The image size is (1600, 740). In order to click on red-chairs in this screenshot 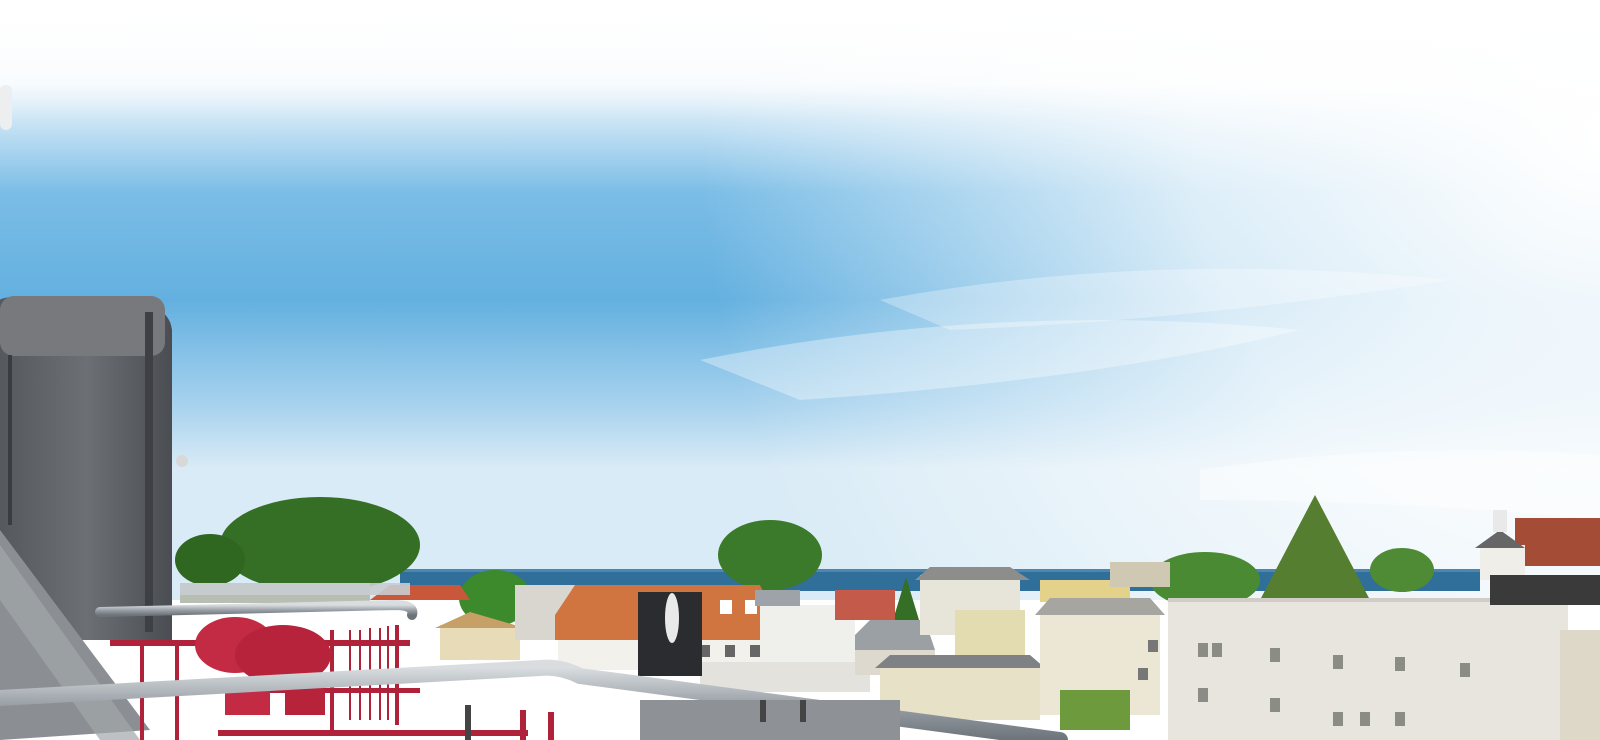, I will do `click(263, 666)`.